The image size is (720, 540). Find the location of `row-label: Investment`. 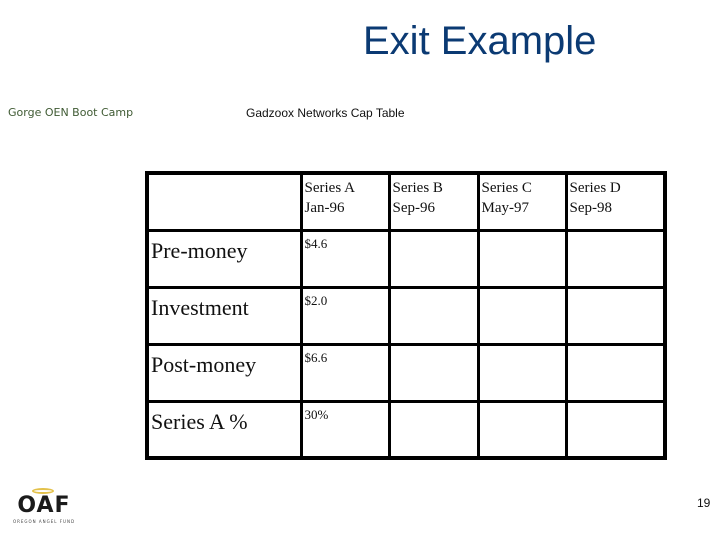

row-label: Investment is located at coordinates (200, 307).